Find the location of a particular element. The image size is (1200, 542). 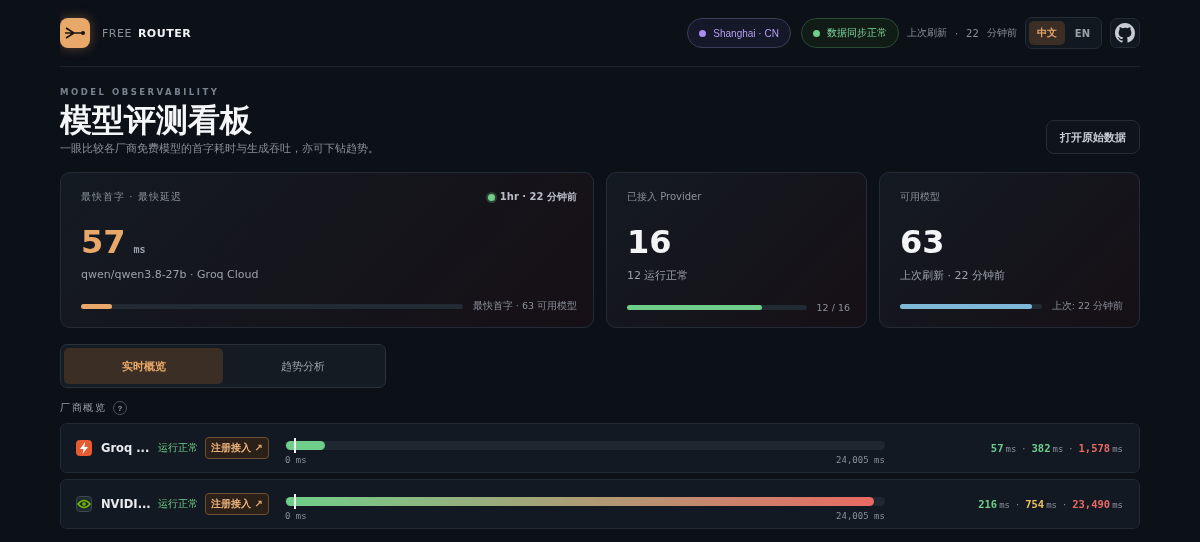

location-pill: Shanghai · CN is located at coordinates (739, 33).